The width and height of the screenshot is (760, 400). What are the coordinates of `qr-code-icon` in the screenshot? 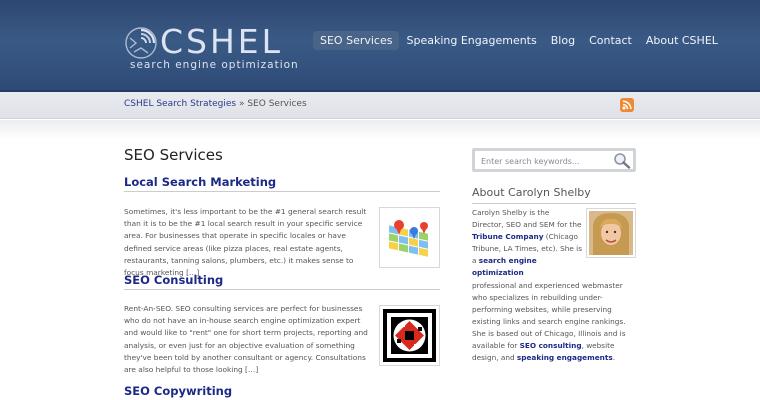 It's located at (409, 335).